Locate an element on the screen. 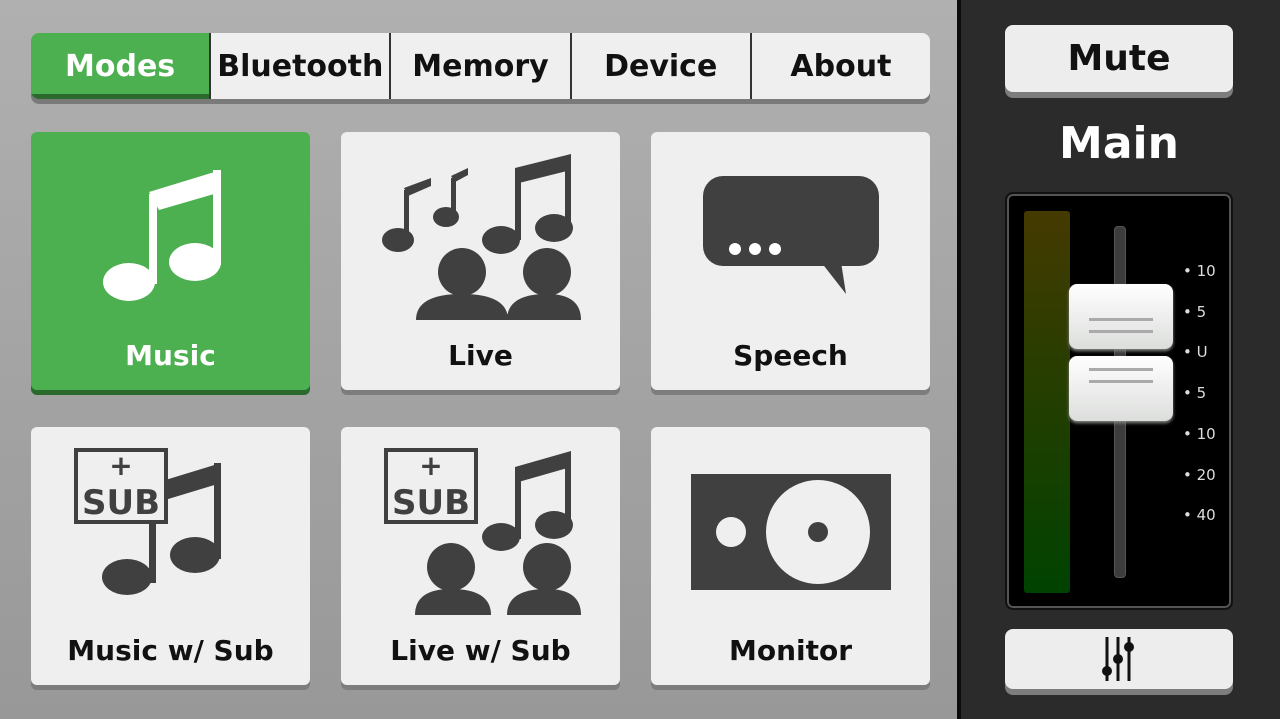 The image size is (1280, 719). level-meter is located at coordinates (1047, 402).